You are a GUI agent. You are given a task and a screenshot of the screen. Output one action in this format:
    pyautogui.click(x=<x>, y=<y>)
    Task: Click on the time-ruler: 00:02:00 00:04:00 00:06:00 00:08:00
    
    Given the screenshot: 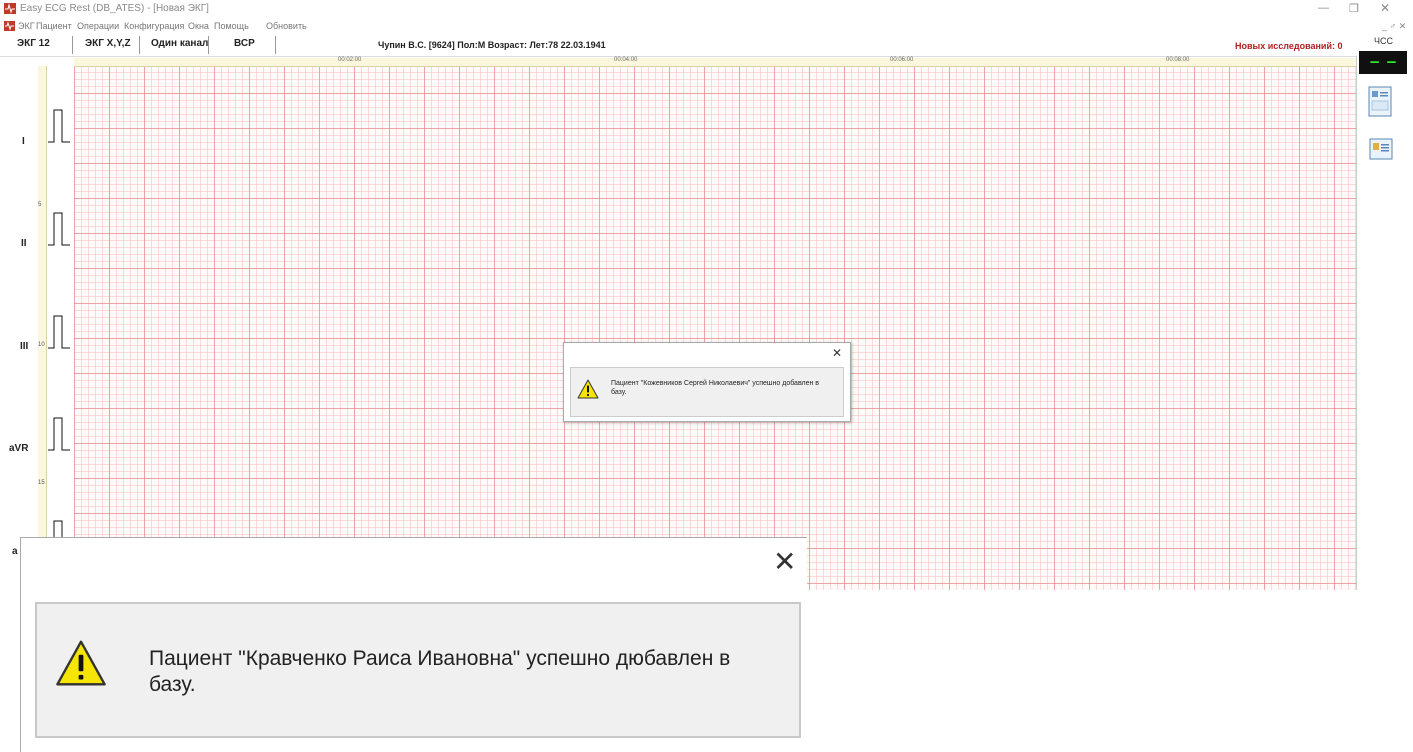 What is the action you would take?
    pyautogui.click(x=715, y=62)
    